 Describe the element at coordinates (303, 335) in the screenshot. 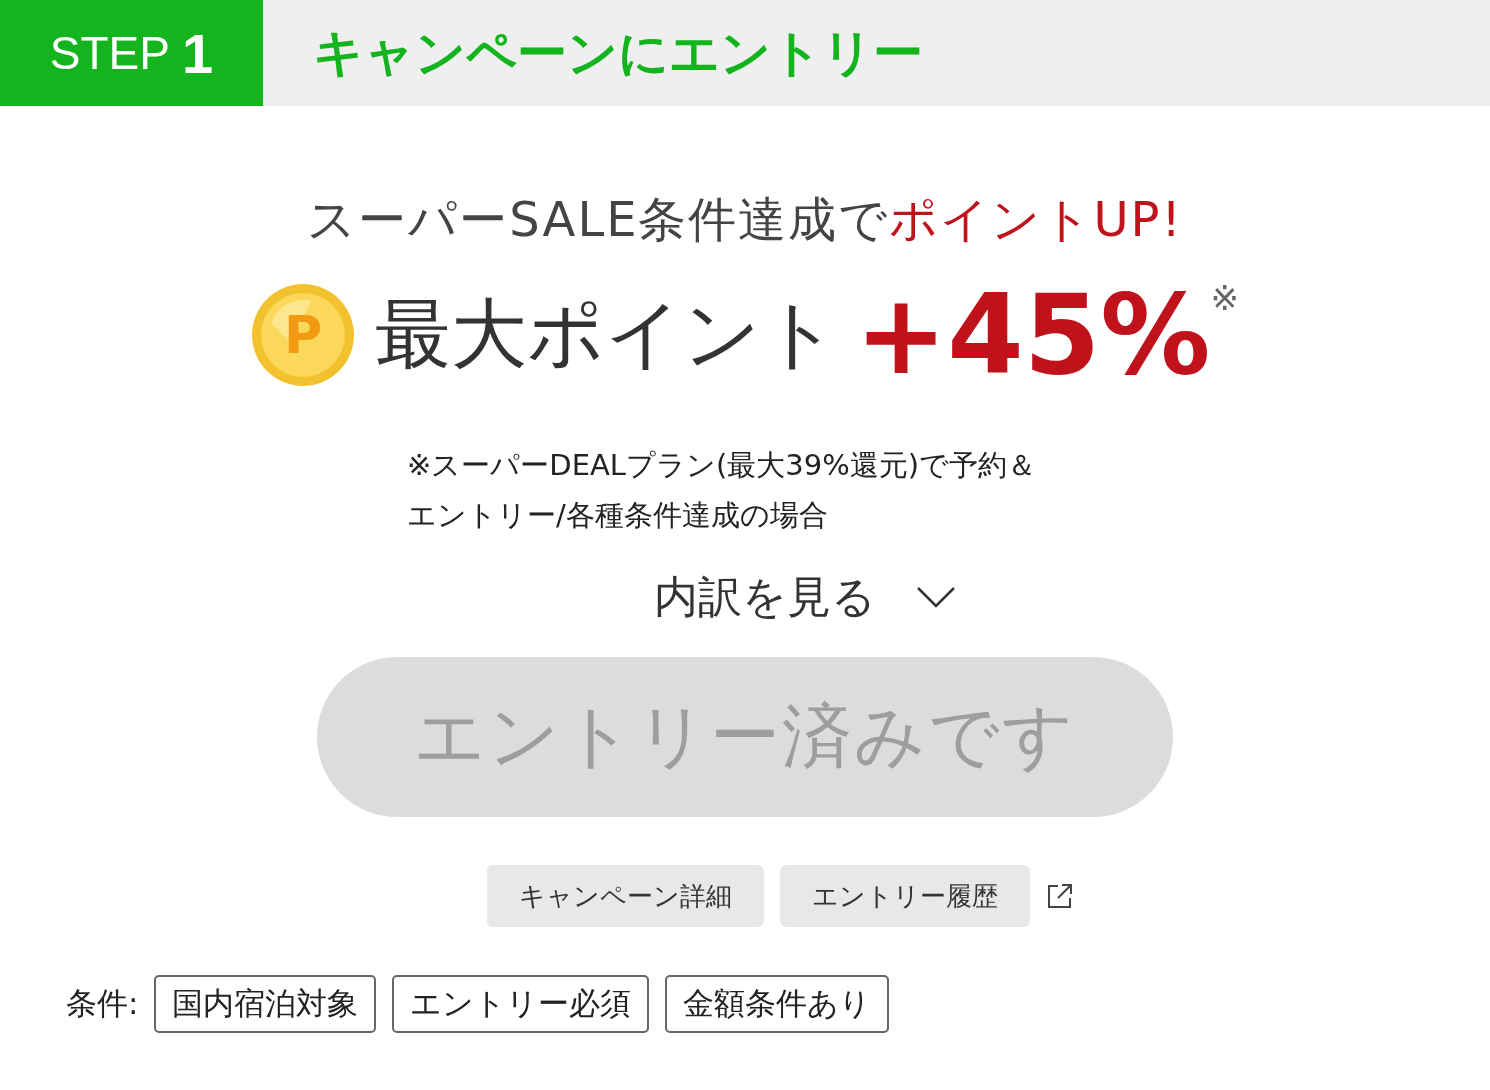

I see `coin-icon: P` at that location.